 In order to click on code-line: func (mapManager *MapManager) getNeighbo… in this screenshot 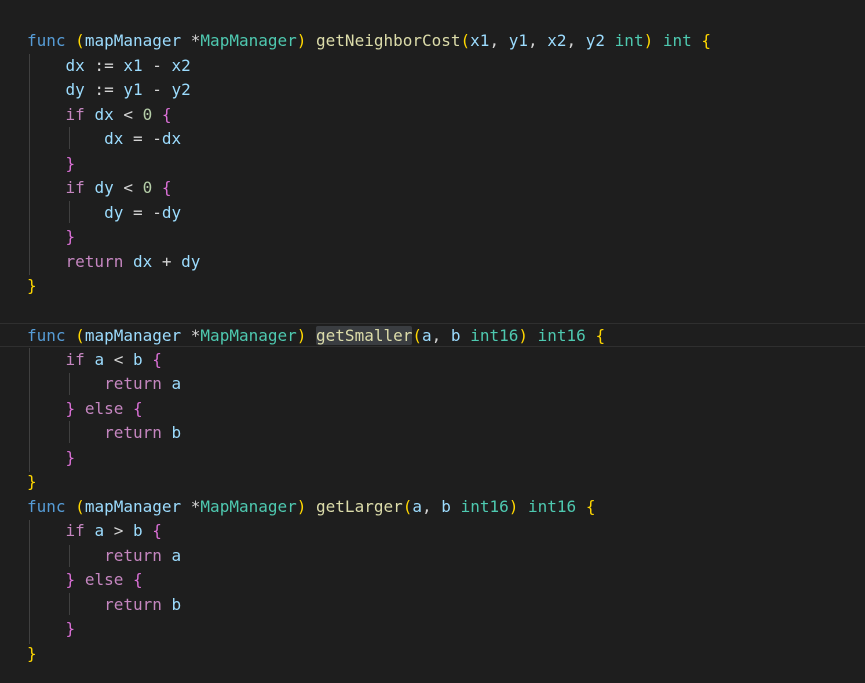, I will do `click(432, 41)`.